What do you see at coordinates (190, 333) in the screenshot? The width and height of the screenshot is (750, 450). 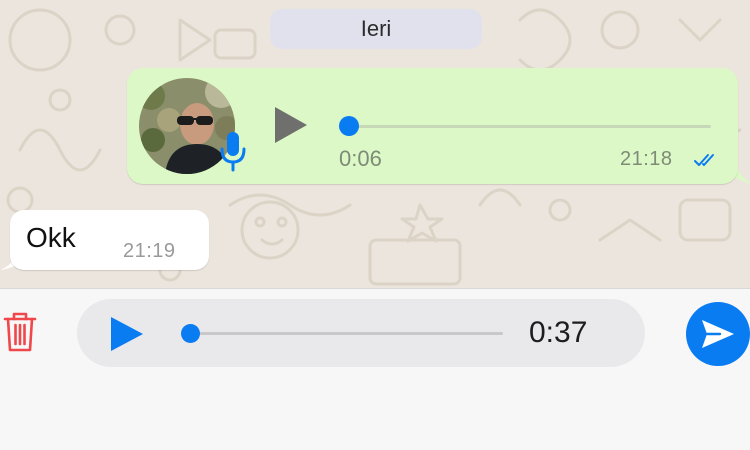 I see `recording-progress-knob` at bounding box center [190, 333].